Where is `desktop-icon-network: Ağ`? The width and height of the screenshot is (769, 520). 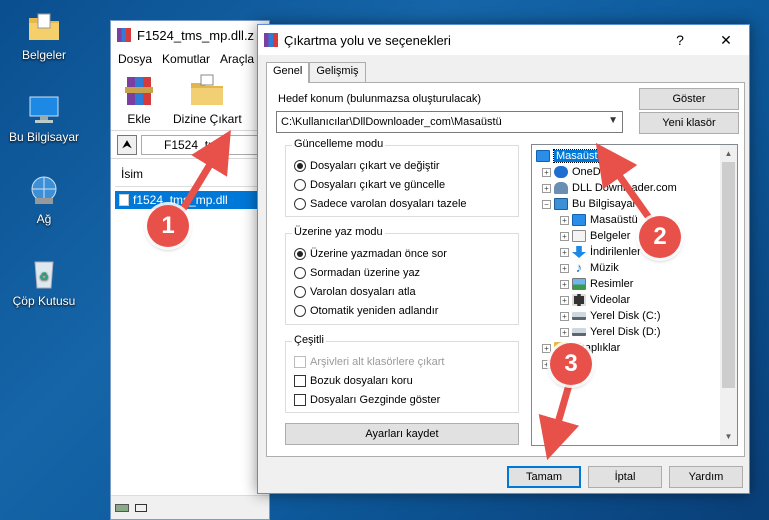 desktop-icon-network: Ağ is located at coordinates (44, 200).